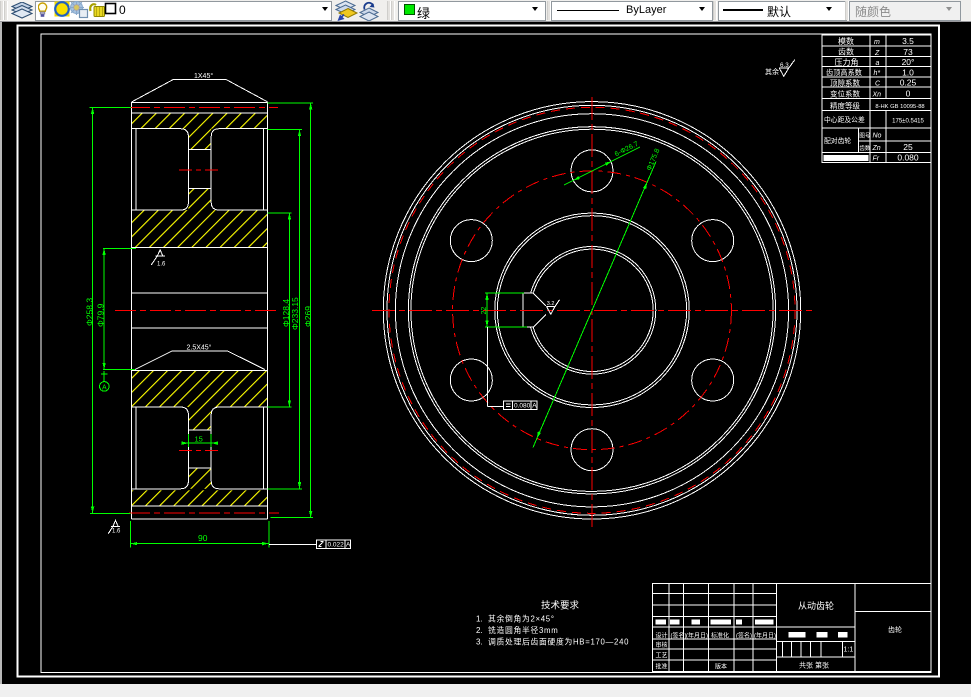 The width and height of the screenshot is (971, 697). I want to click on svg-text: Z, so click(877, 53).